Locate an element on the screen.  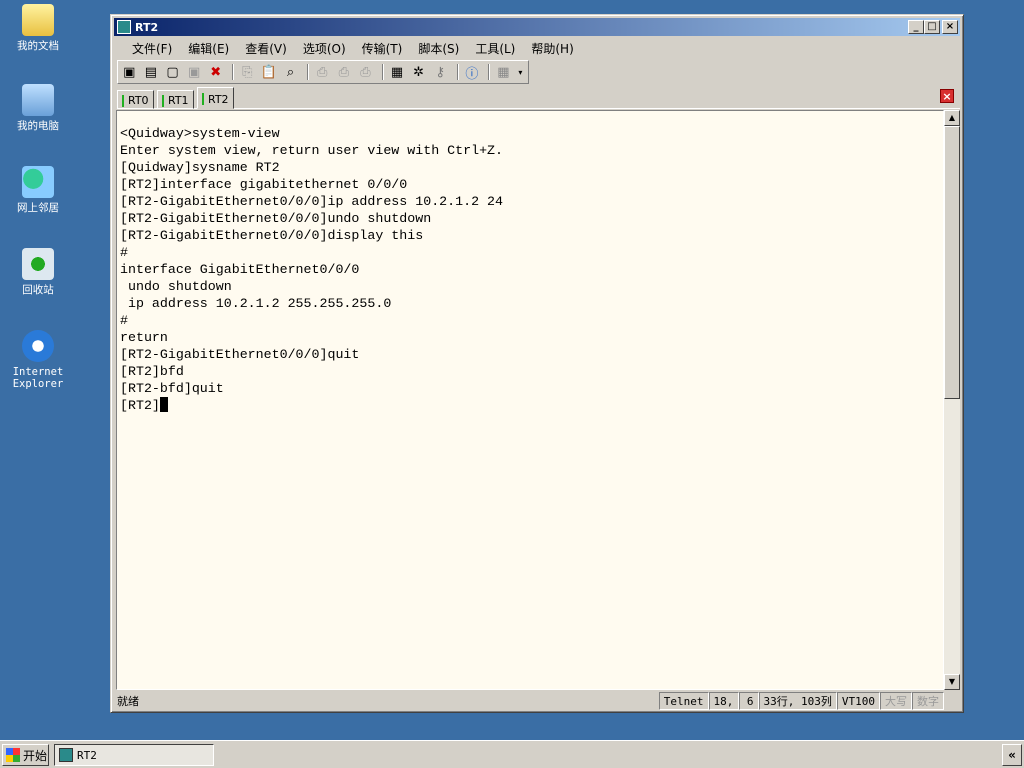
status-size: 33行, 103列 is located at coordinates (797, 701).